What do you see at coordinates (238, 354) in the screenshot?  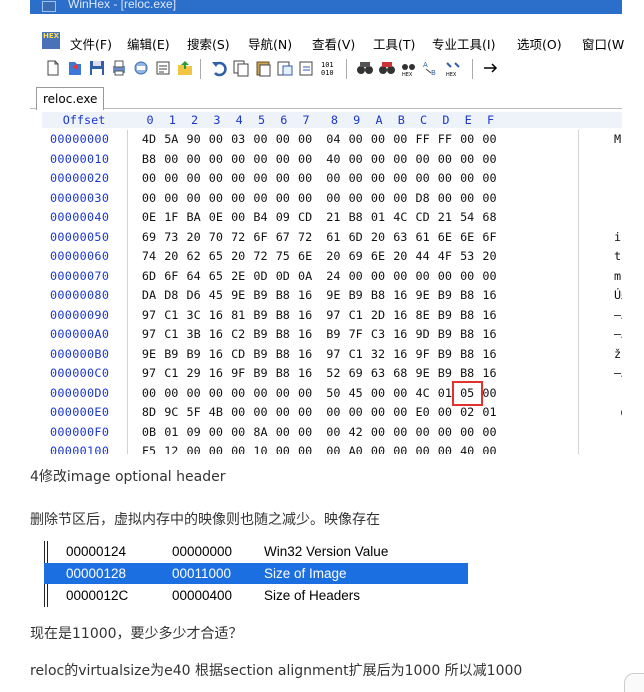 I see `hex-byte: CD` at bounding box center [238, 354].